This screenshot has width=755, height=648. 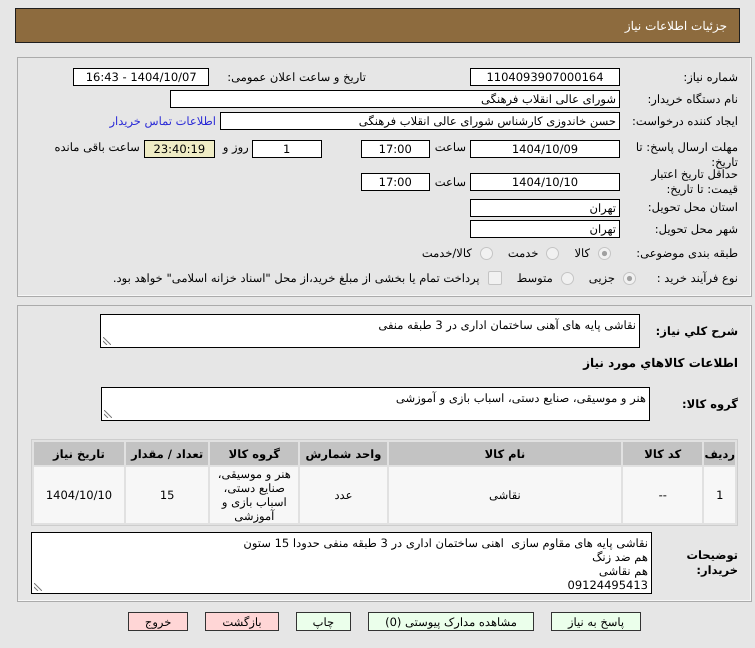 I want to click on remaining-time-field: 23:40:19, so click(x=179, y=149).